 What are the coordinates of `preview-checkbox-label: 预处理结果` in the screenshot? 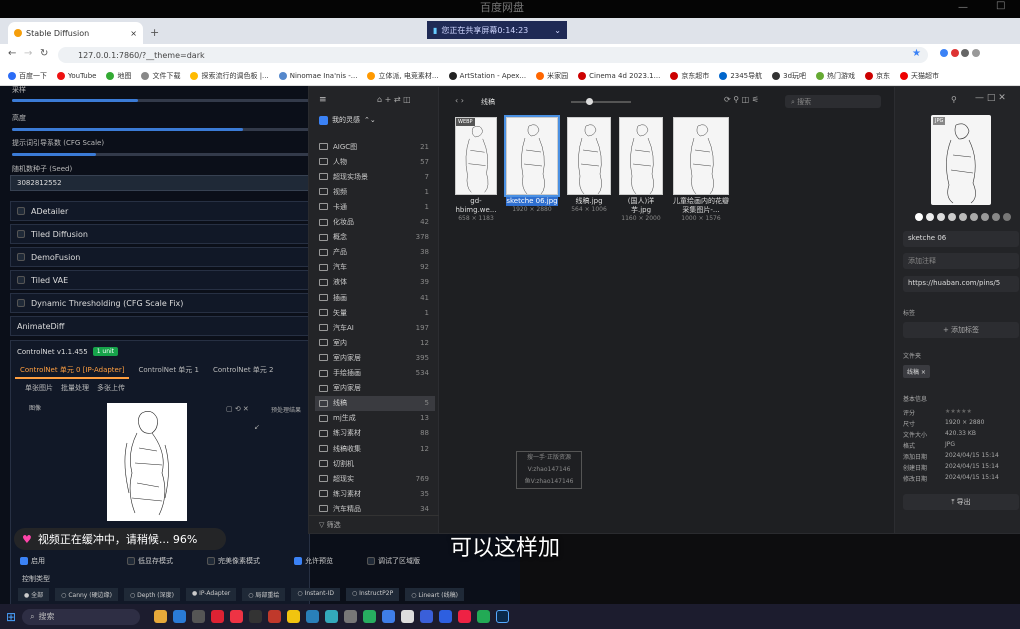 It's located at (286, 409).